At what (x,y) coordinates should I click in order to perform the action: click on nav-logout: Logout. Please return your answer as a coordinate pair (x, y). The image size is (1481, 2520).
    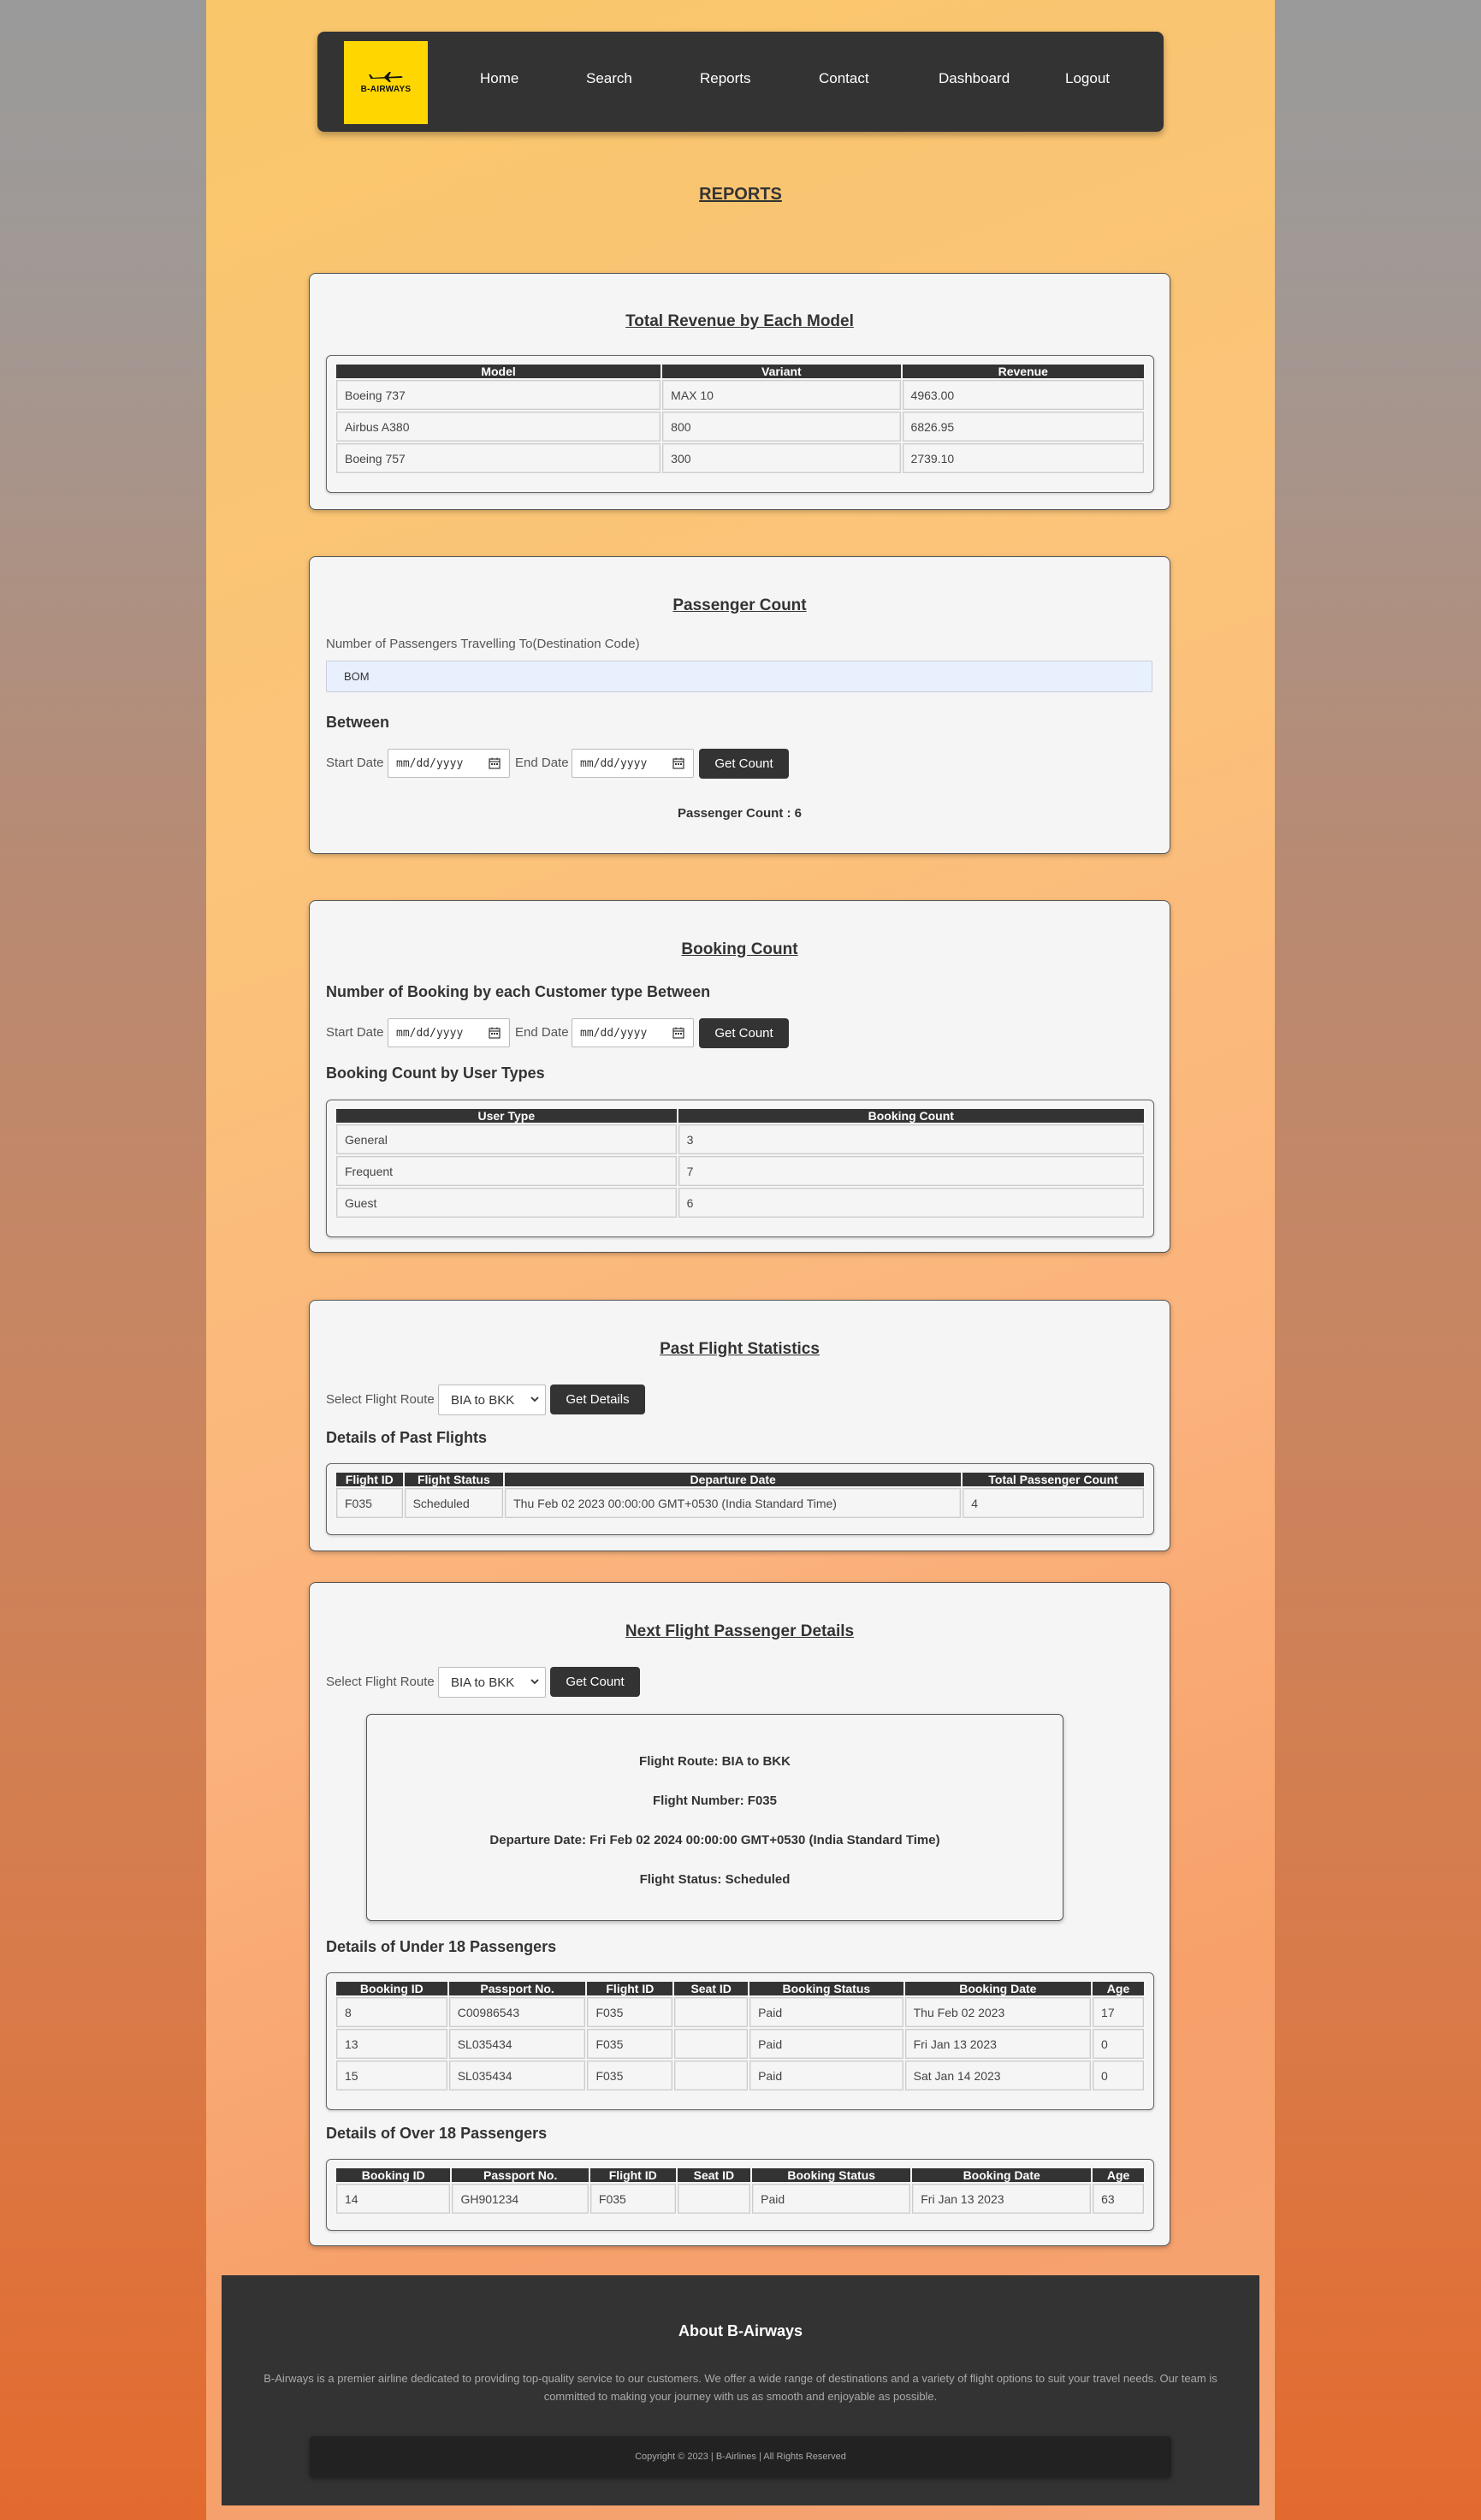
    Looking at the image, I should click on (1087, 78).